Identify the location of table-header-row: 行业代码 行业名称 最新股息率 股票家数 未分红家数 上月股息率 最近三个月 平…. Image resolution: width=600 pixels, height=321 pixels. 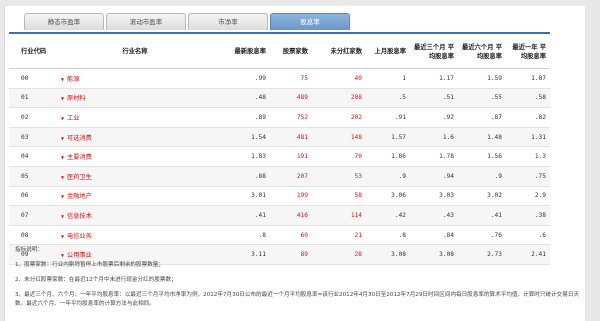
(279, 52).